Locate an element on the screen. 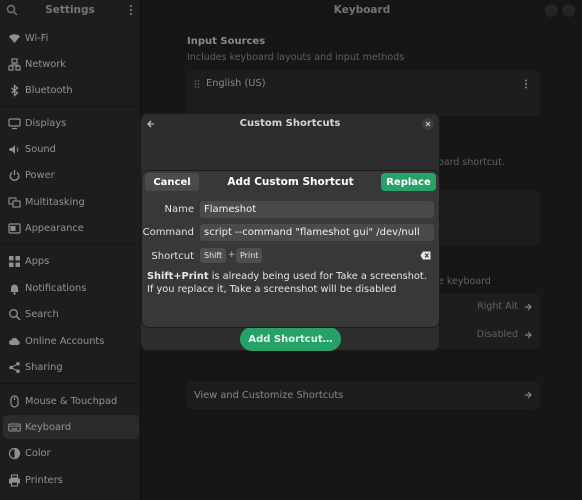  name-input: Flameshot is located at coordinates (317, 209).